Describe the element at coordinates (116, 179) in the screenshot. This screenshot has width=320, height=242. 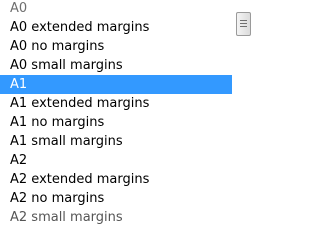
I see `list-item: A2 extended margins` at that location.